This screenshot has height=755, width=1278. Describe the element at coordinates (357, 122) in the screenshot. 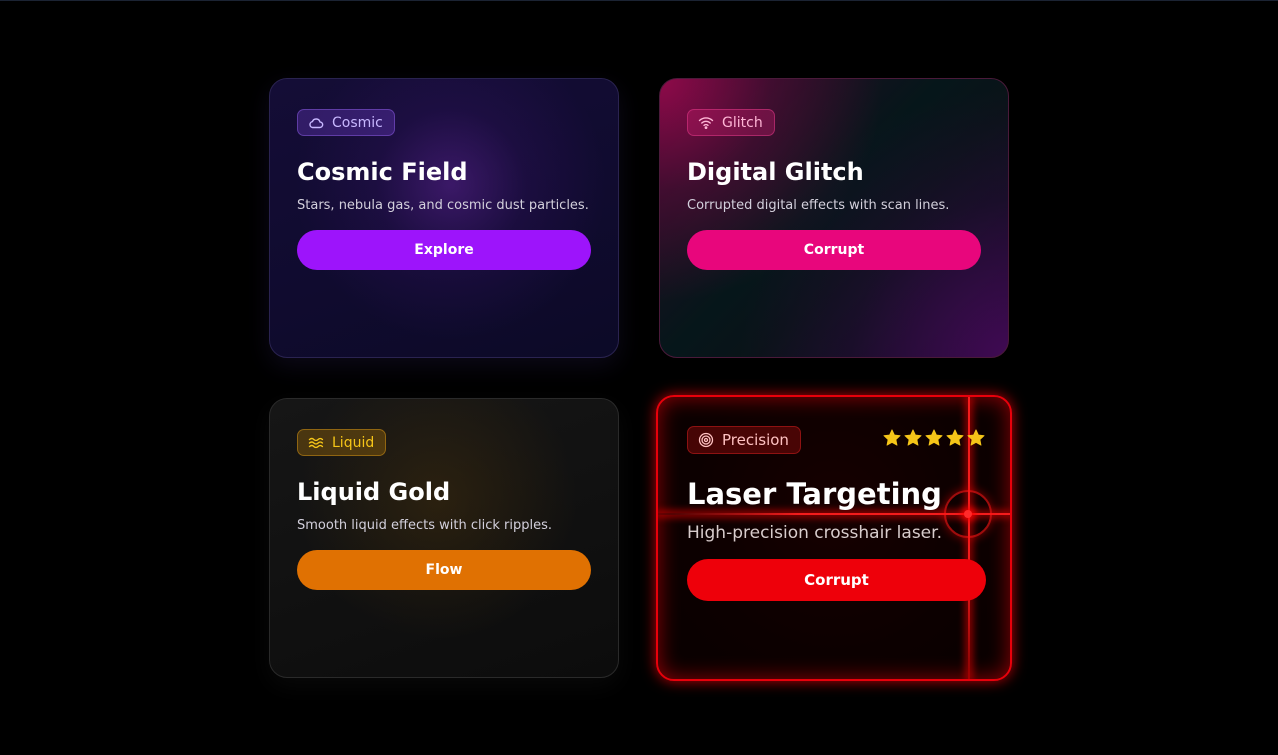

I see `cosmic-badge-label: Cosmic` at that location.